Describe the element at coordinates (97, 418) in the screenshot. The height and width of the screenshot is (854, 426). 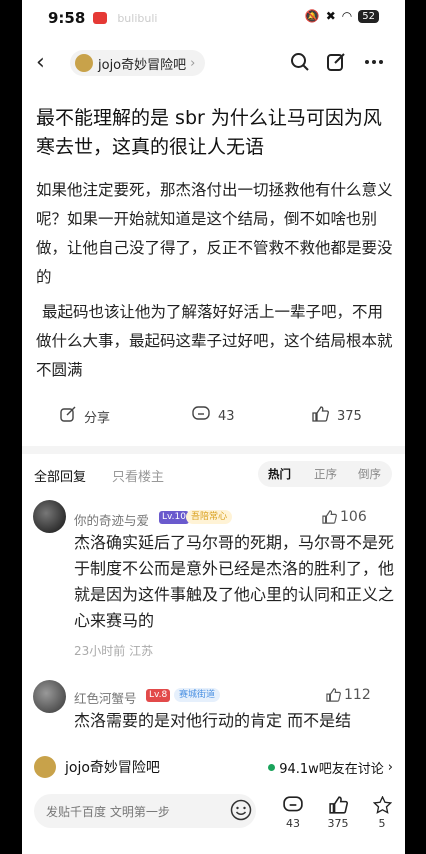
I see `share-label: 分享` at that location.